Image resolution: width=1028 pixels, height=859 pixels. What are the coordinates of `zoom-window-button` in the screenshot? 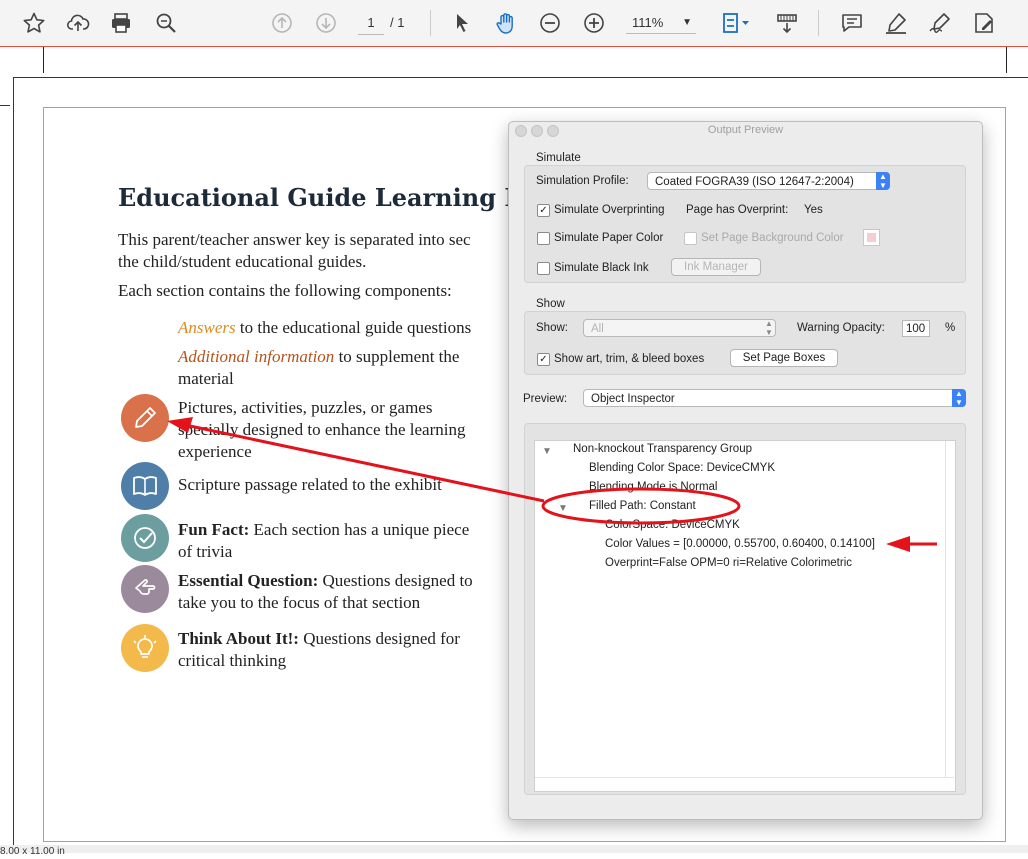 It's located at (553, 131).